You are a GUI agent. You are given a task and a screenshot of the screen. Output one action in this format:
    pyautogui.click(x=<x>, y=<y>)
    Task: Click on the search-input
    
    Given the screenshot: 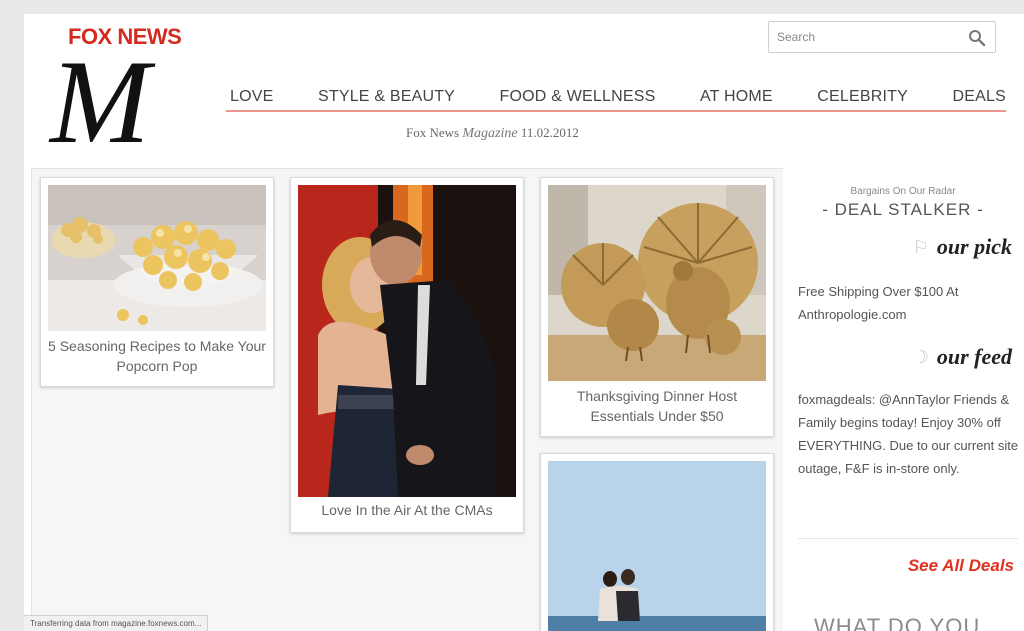 What is the action you would take?
    pyautogui.click(x=867, y=37)
    